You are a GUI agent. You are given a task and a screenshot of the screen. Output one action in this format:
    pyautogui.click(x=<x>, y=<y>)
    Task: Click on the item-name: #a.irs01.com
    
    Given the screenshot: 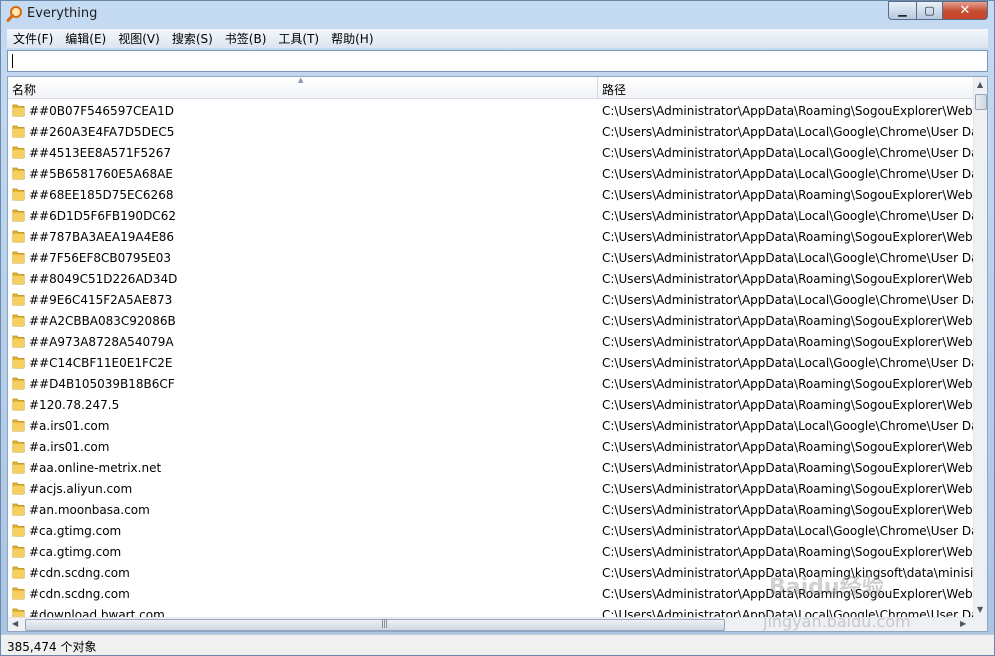 What is the action you would take?
    pyautogui.click(x=69, y=426)
    